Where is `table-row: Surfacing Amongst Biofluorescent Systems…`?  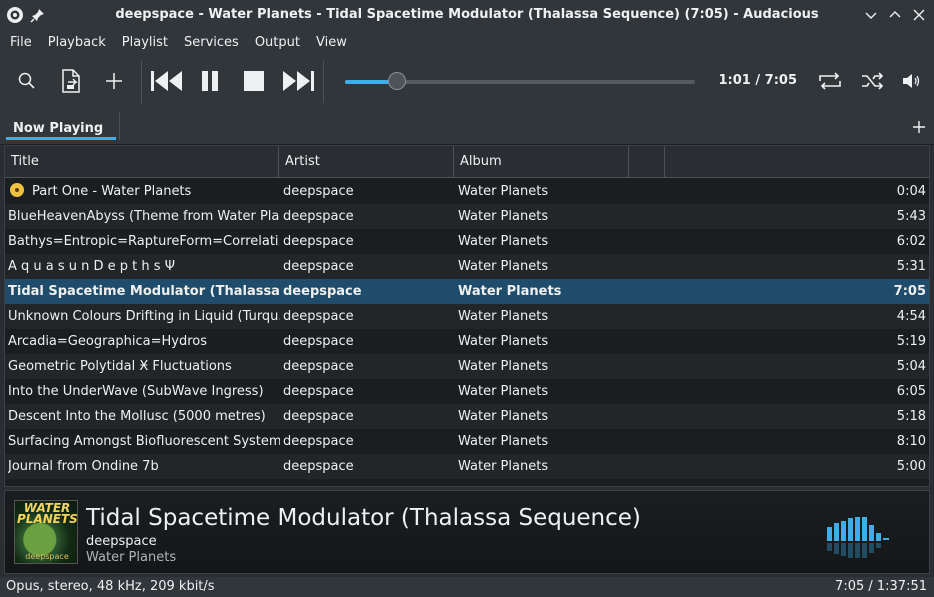
table-row: Surfacing Amongst Biofluorescent Systems… is located at coordinates (467, 441).